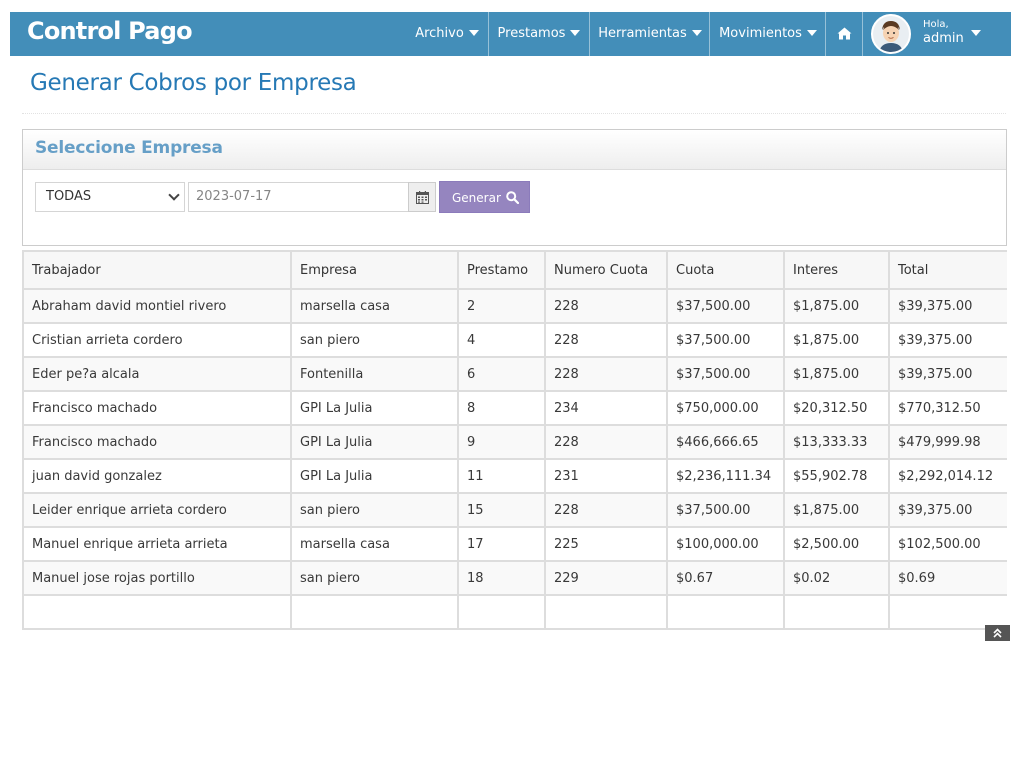 The height and width of the screenshot is (768, 1024). Describe the element at coordinates (374, 270) in the screenshot. I see `header-empresa: Empresa` at that location.